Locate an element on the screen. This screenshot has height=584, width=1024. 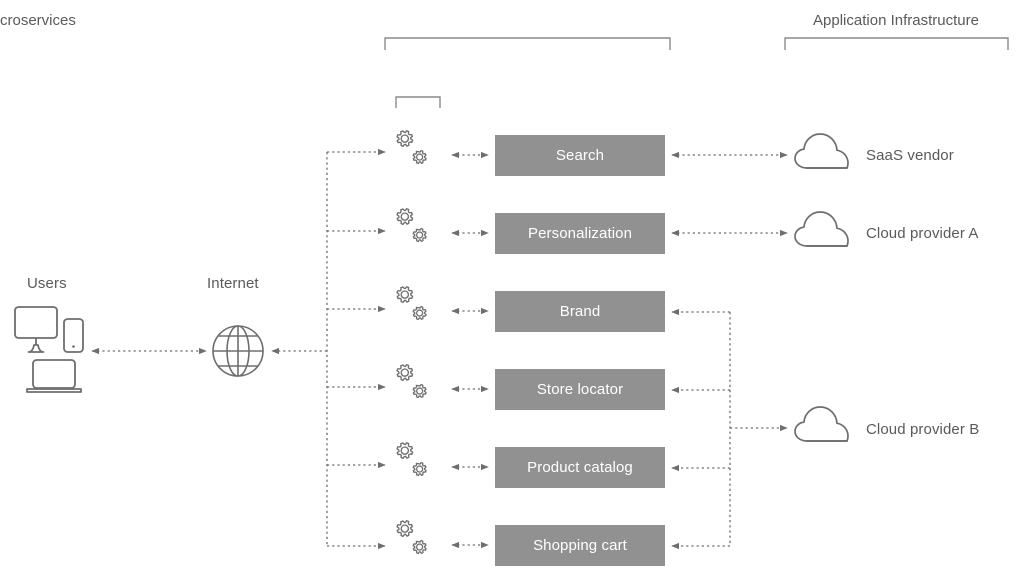
bracket-app-infrastructure is located at coordinates (896, 43).